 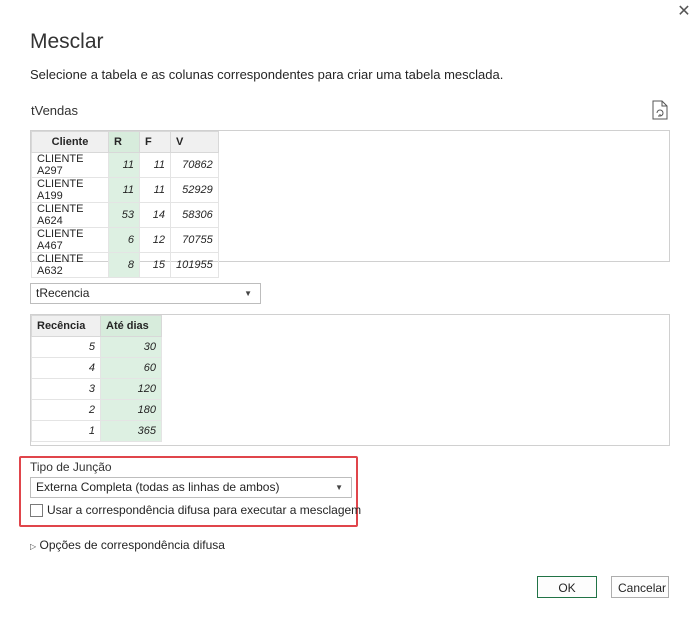 What do you see at coordinates (194, 190) in the screenshot?
I see `table-cell: 52929` at bounding box center [194, 190].